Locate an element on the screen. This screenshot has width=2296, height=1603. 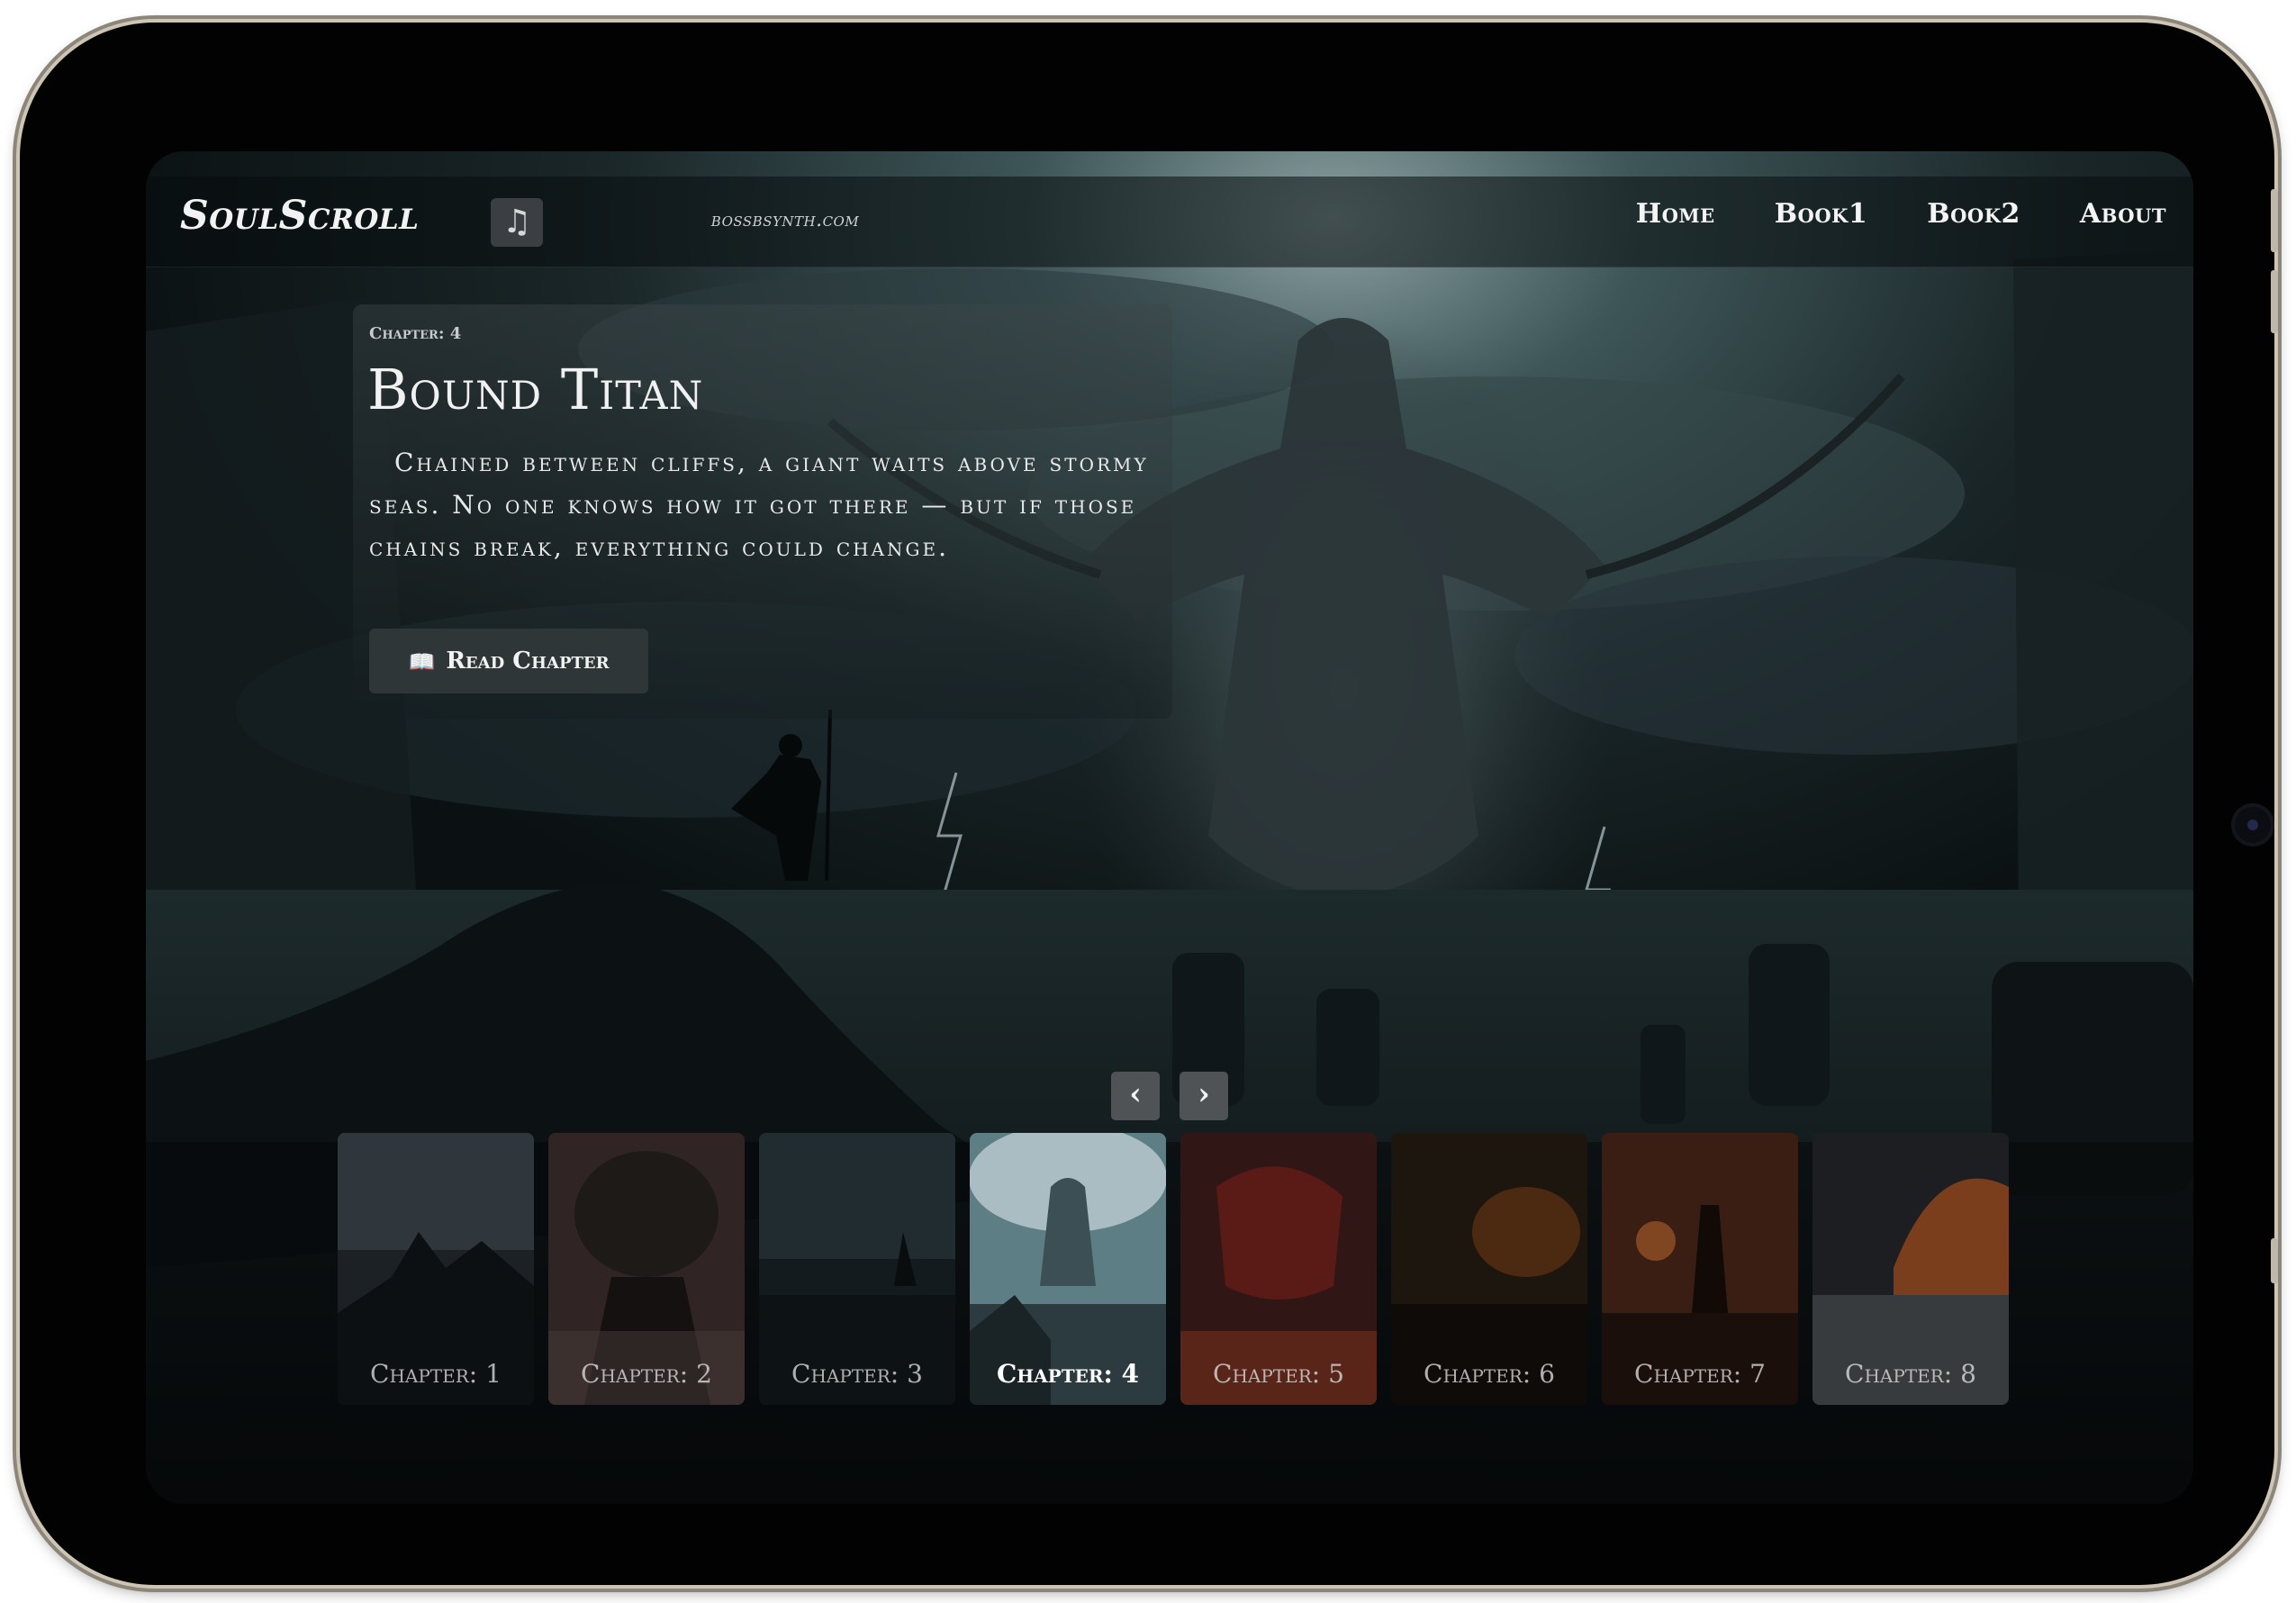
thumbnail-label: Chapter: 6 is located at coordinates (1490, 1374).